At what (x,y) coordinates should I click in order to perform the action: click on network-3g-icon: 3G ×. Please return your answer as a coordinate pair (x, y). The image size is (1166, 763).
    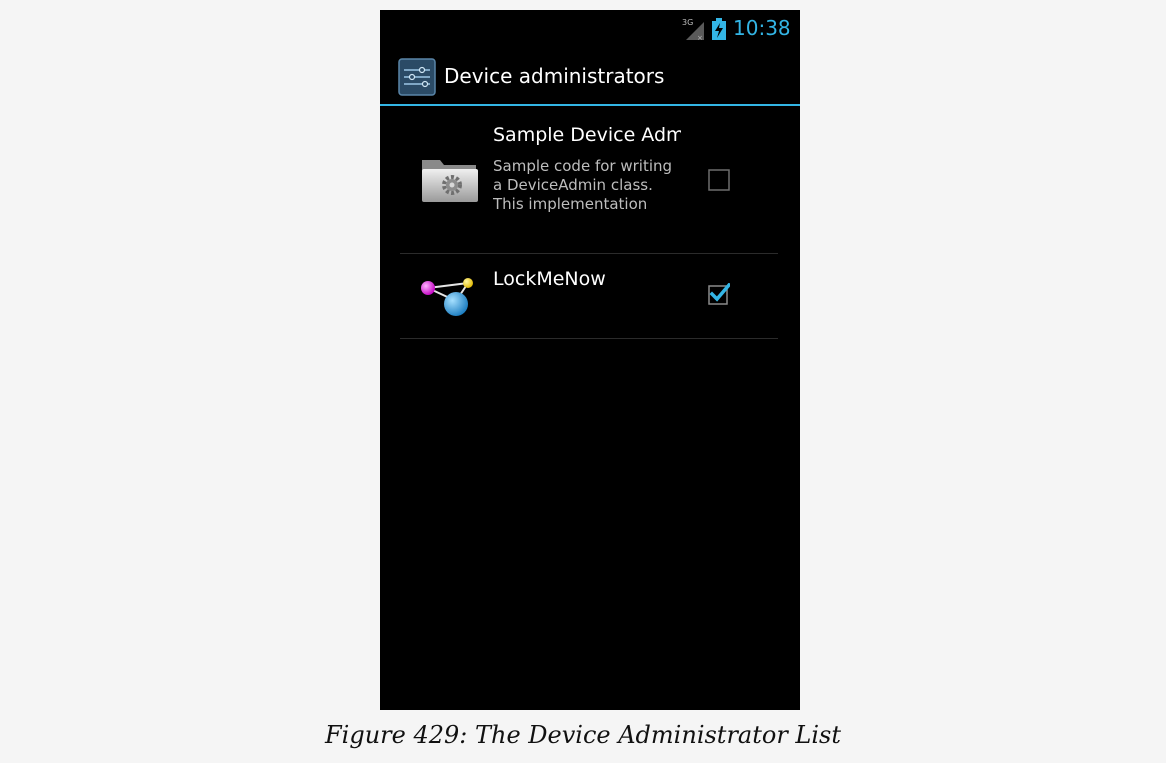
    Looking at the image, I should click on (693, 30).